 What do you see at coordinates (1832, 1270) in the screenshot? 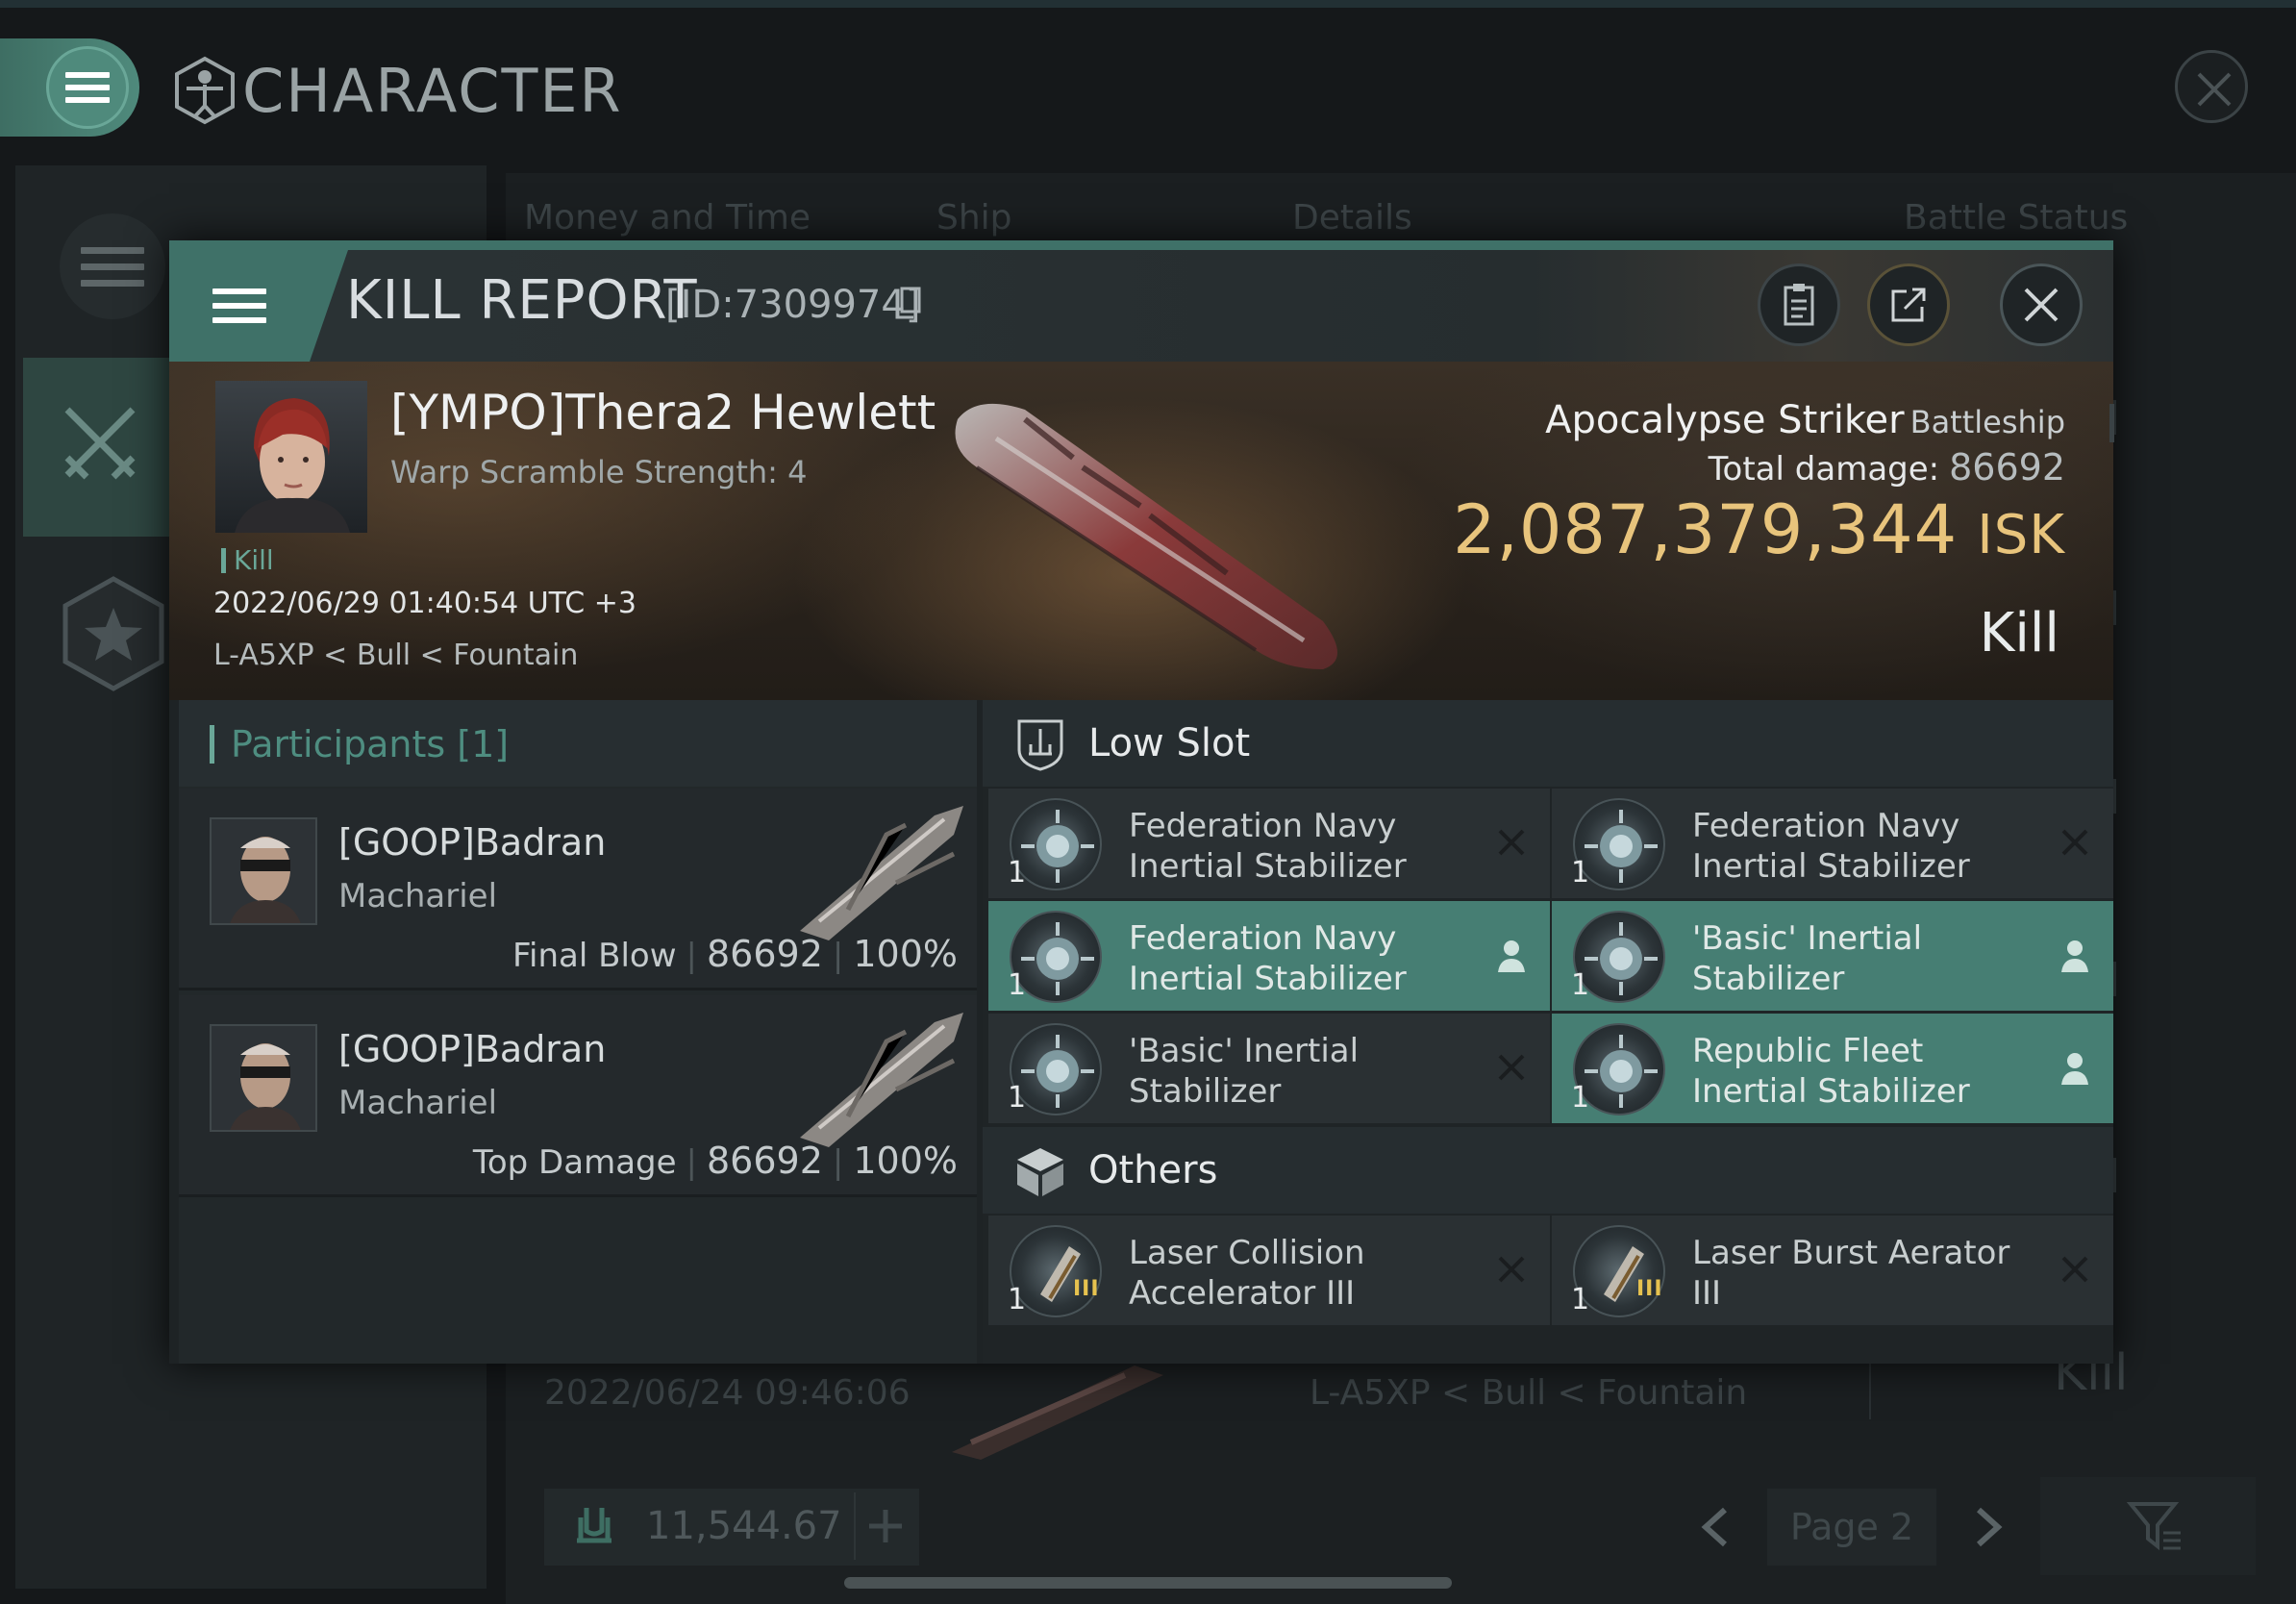
I see `fitting-item: III 1 Laser Burst Aerator III` at bounding box center [1832, 1270].